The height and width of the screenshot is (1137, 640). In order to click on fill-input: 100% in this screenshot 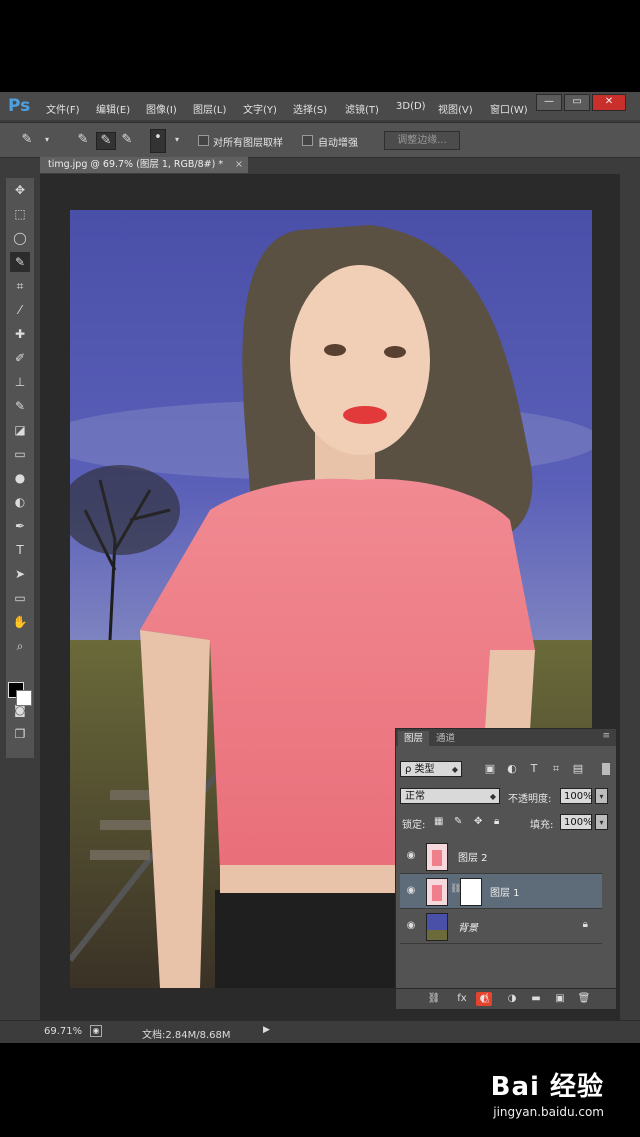, I will do `click(576, 822)`.